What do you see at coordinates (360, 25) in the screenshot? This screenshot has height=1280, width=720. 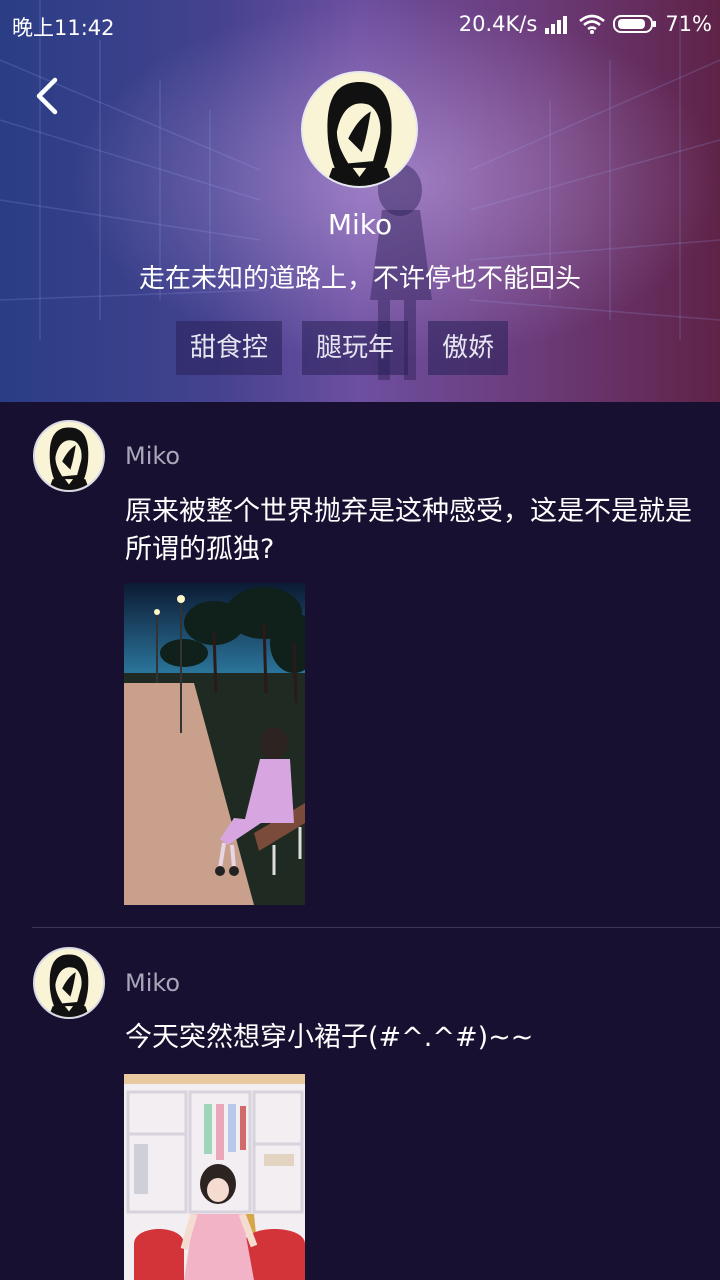 I see `status-bar: 晚上11:42 20.4K/s 71%` at bounding box center [360, 25].